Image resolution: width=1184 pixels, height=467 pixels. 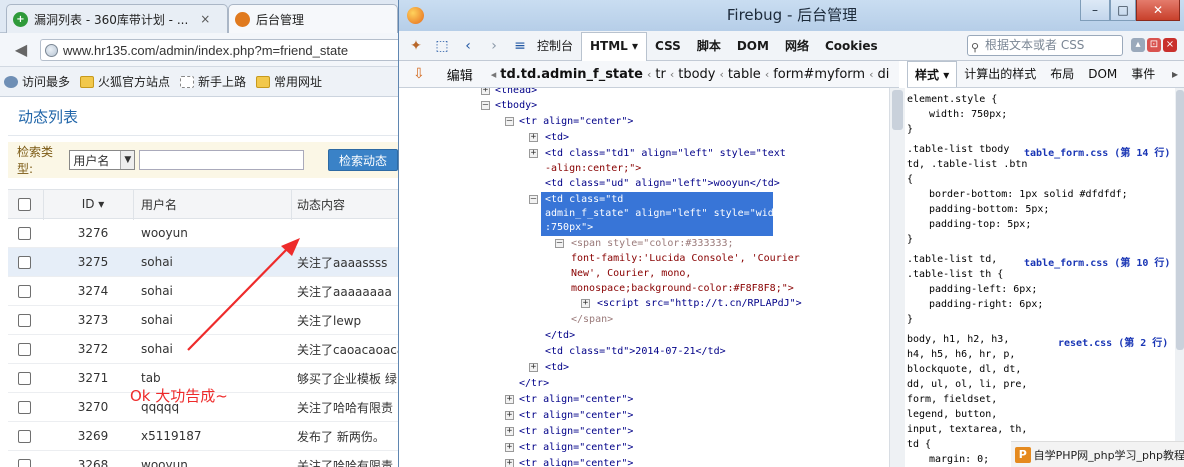 I want to click on node-span: <span style="color:#333333;, so click(x=652, y=243).